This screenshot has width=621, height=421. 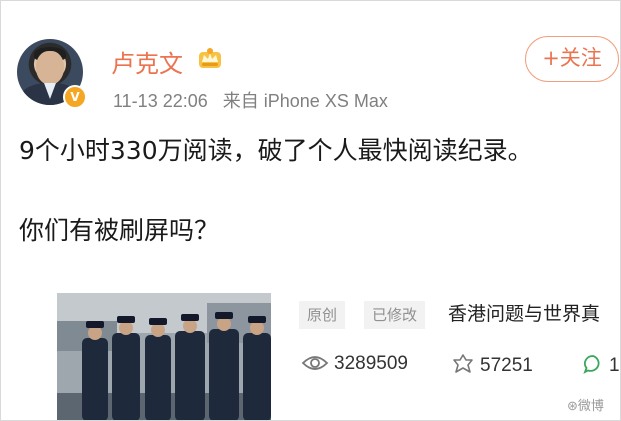 I want to click on article-title: 香港问题与世界真, so click(x=524, y=312).